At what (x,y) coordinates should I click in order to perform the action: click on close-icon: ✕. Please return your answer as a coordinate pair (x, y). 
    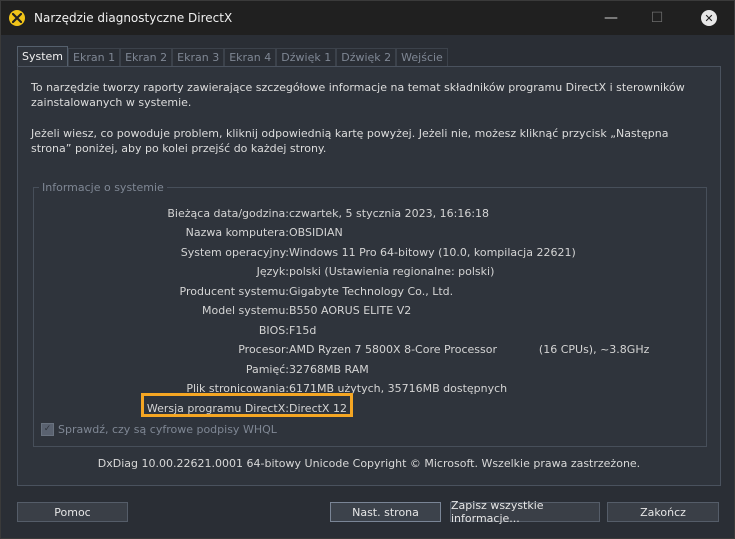
    Looking at the image, I should click on (709, 18).